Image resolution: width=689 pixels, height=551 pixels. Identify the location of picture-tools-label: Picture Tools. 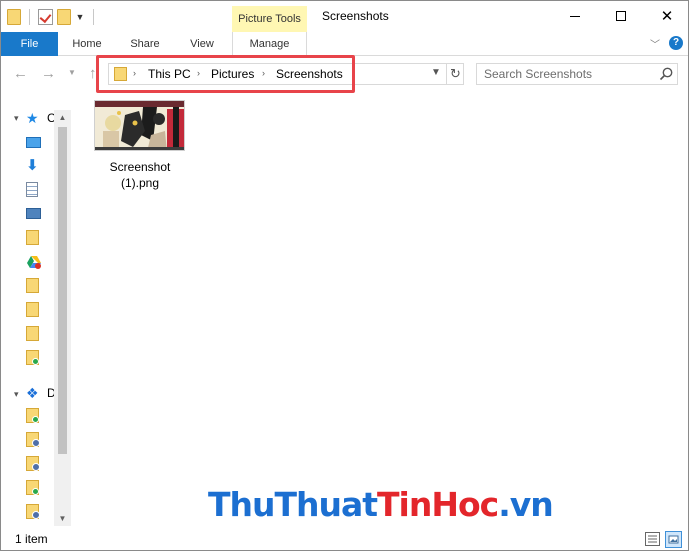
(269, 19).